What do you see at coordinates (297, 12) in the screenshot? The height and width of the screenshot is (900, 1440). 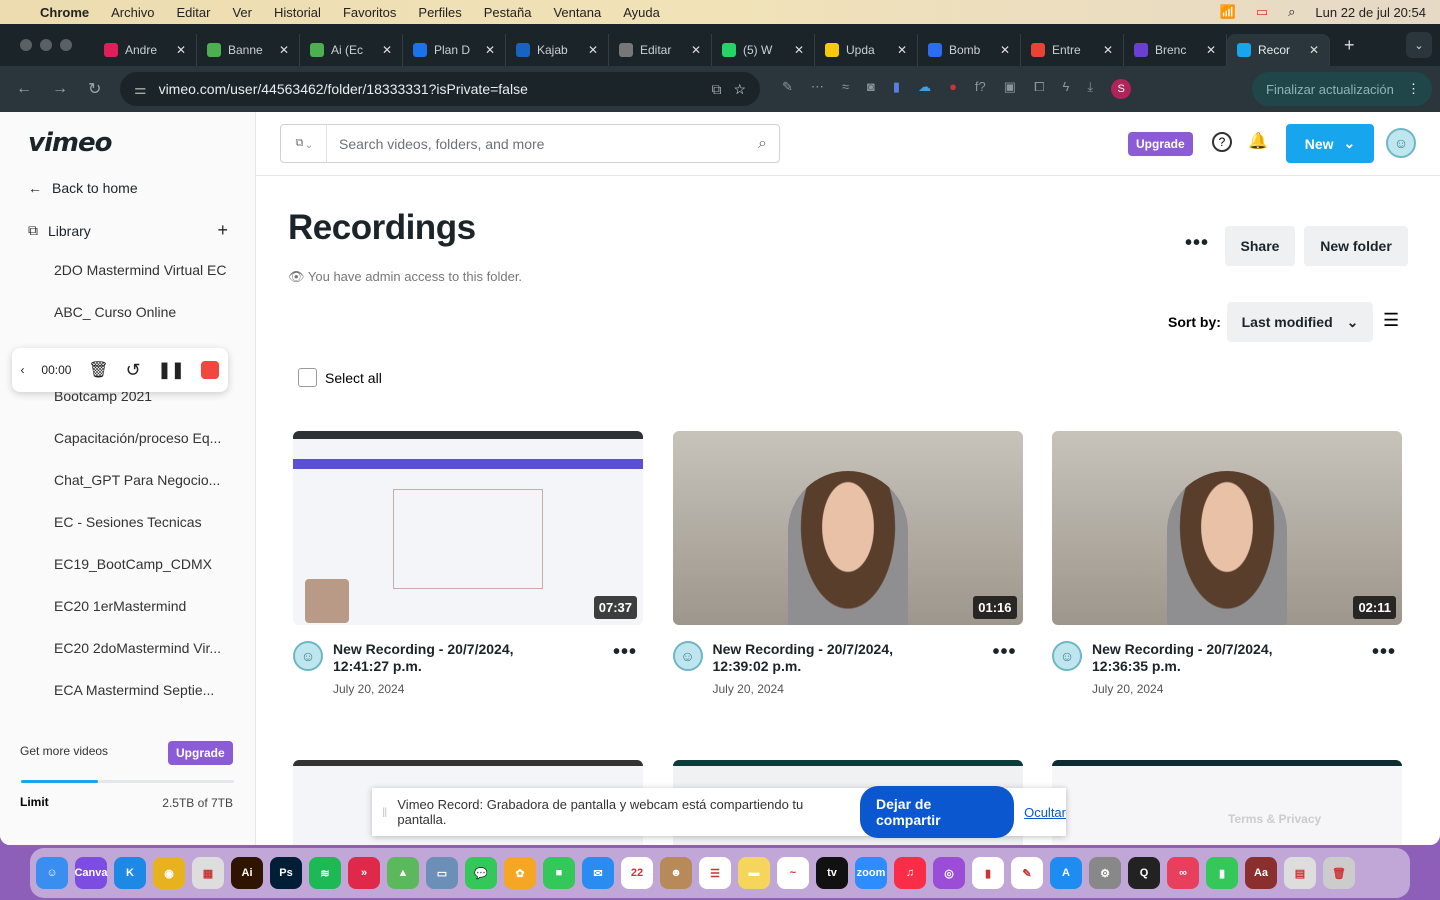 I see `menu-item: Historial` at bounding box center [297, 12].